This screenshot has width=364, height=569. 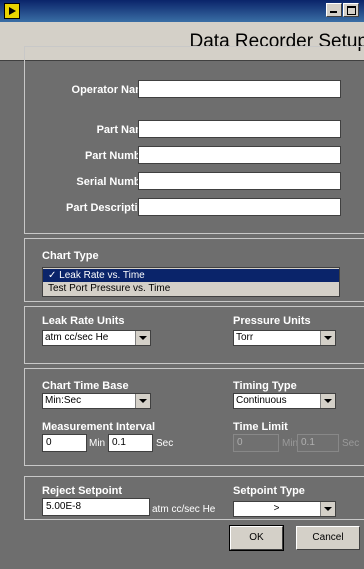 What do you see at coordinates (245, 337) in the screenshot?
I see `pressure-units-value: Torr` at bounding box center [245, 337].